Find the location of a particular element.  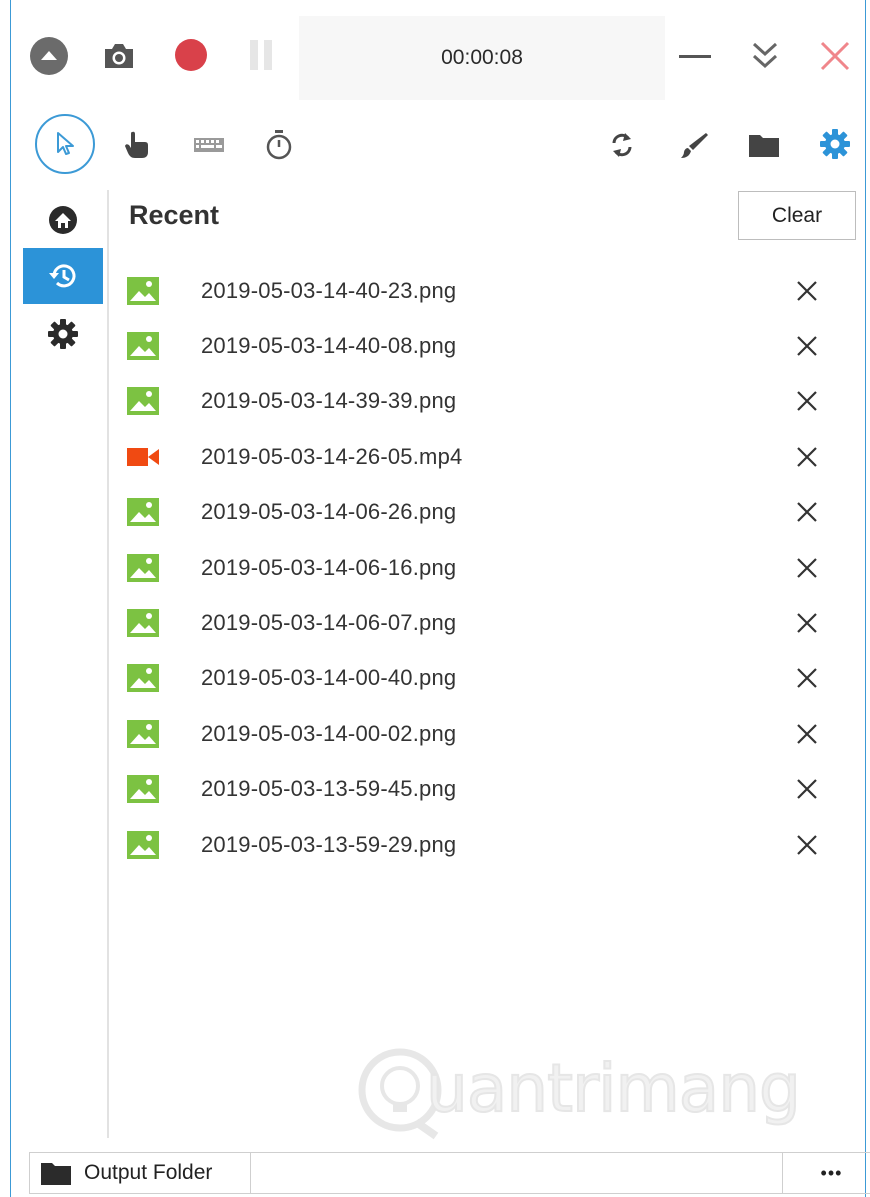

file-name: 2019-05-03-14-06-07.png is located at coordinates (329, 623).